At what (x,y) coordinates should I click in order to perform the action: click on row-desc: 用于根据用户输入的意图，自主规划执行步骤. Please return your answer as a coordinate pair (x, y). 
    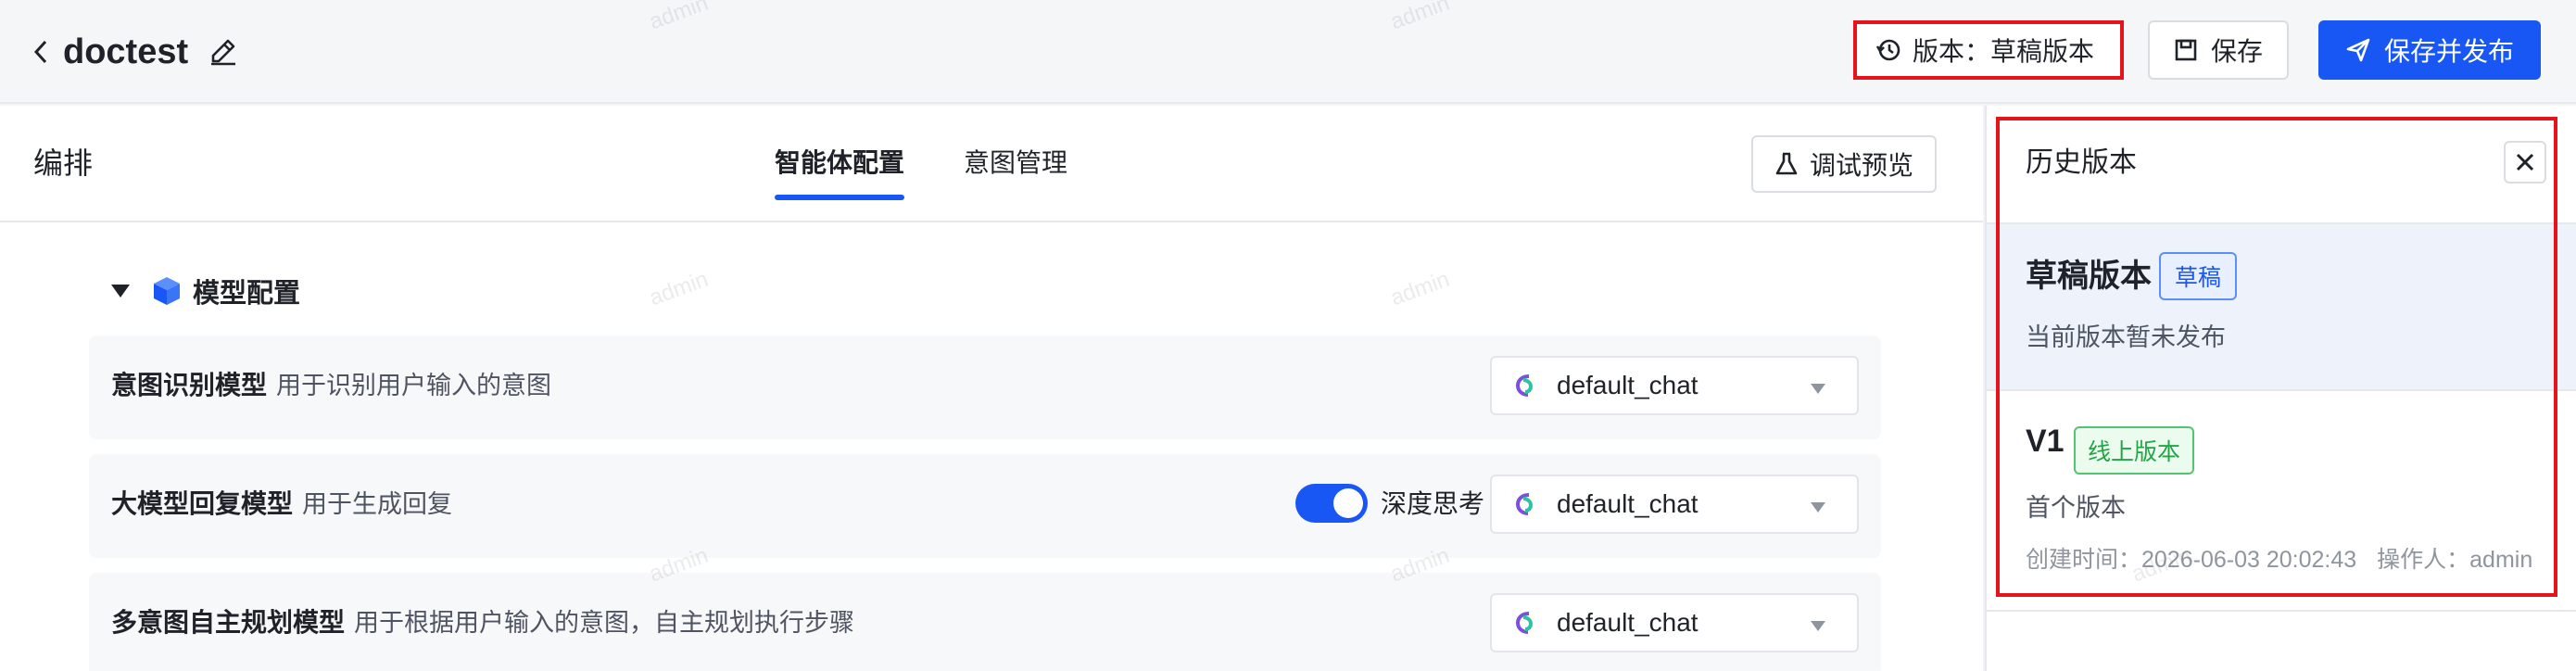
    Looking at the image, I should click on (604, 623).